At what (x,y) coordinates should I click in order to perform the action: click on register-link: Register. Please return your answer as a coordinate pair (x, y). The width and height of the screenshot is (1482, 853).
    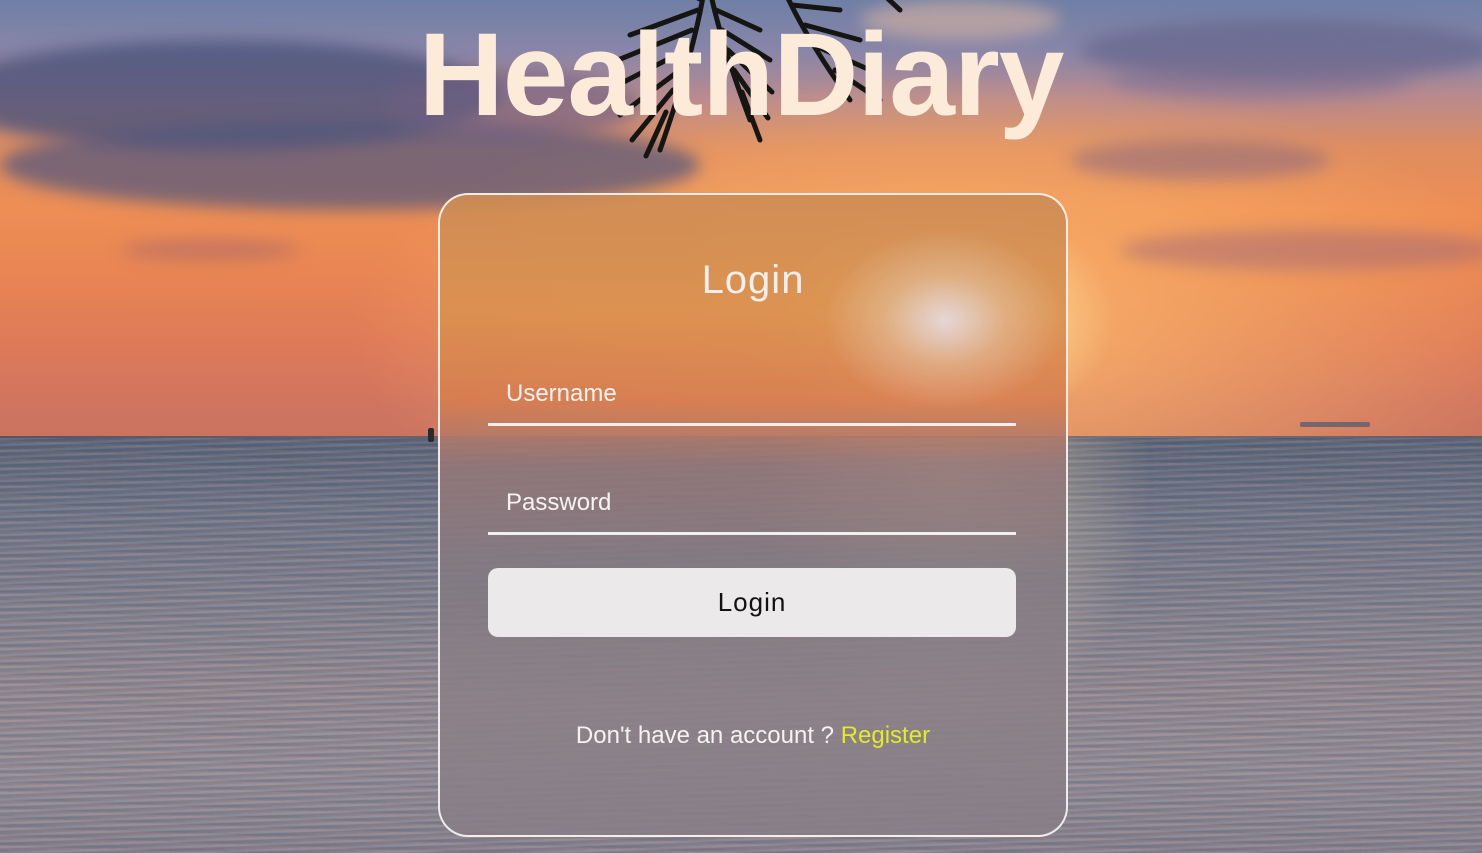
    Looking at the image, I should click on (885, 735).